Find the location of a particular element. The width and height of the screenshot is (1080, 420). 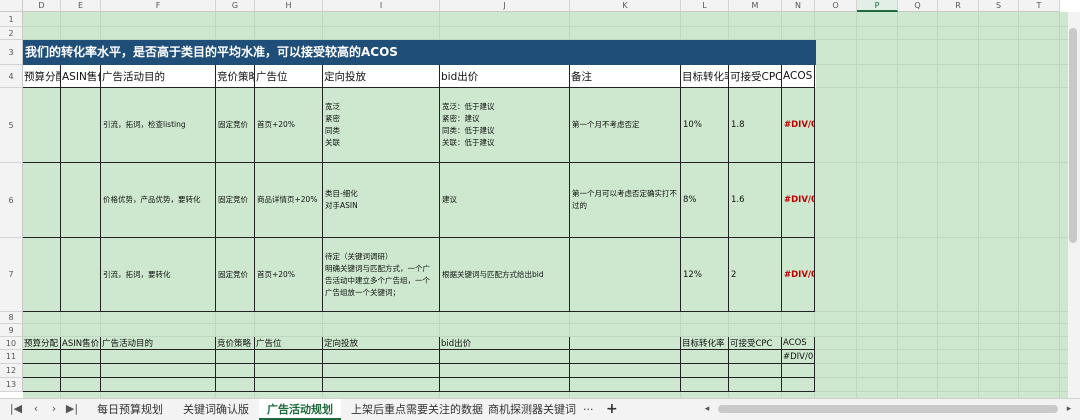

table2-header-cell: ACOS is located at coordinates (798, 343).